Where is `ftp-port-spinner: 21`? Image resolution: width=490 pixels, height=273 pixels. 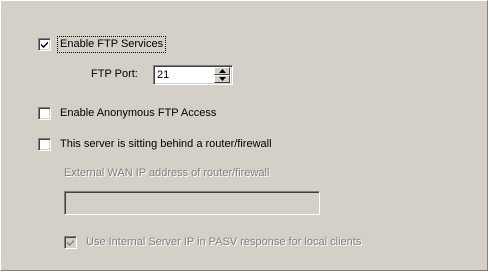
ftp-port-spinner: 21 is located at coordinates (193, 75).